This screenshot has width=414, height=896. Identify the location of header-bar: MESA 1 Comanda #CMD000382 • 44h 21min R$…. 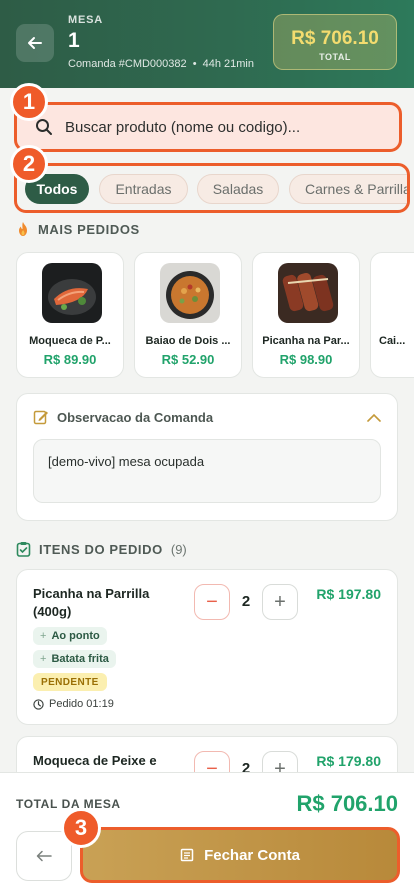
(207, 44).